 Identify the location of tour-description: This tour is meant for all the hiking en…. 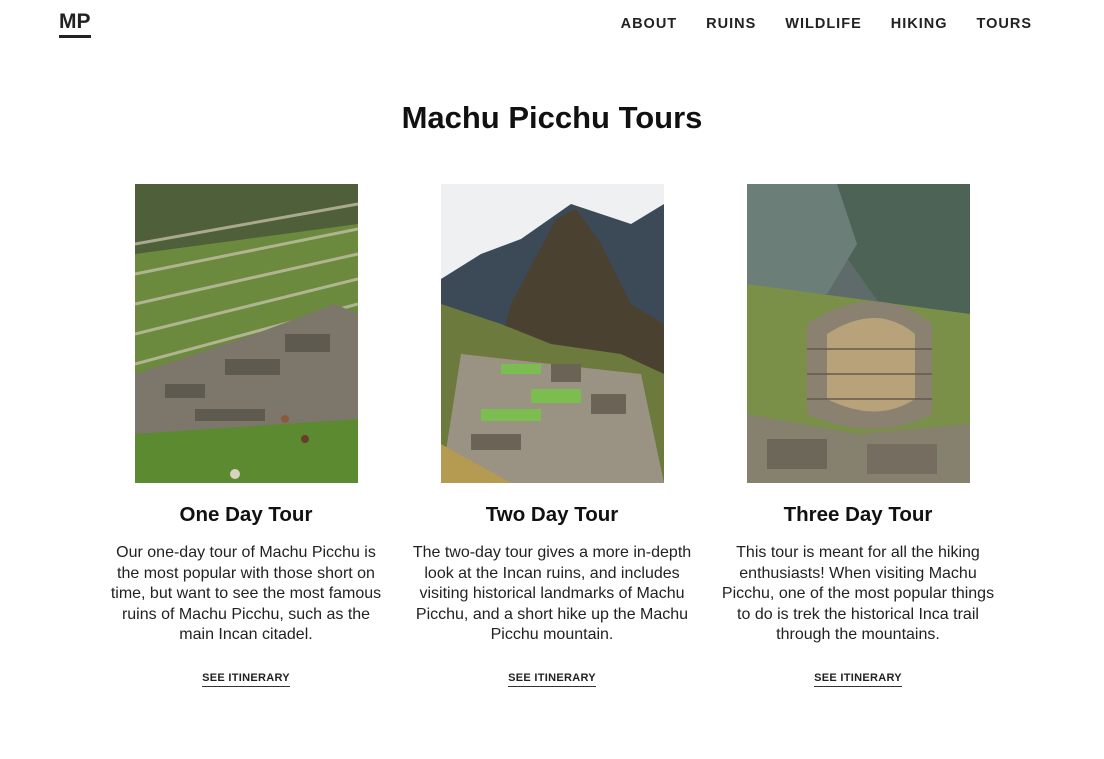
(858, 593).